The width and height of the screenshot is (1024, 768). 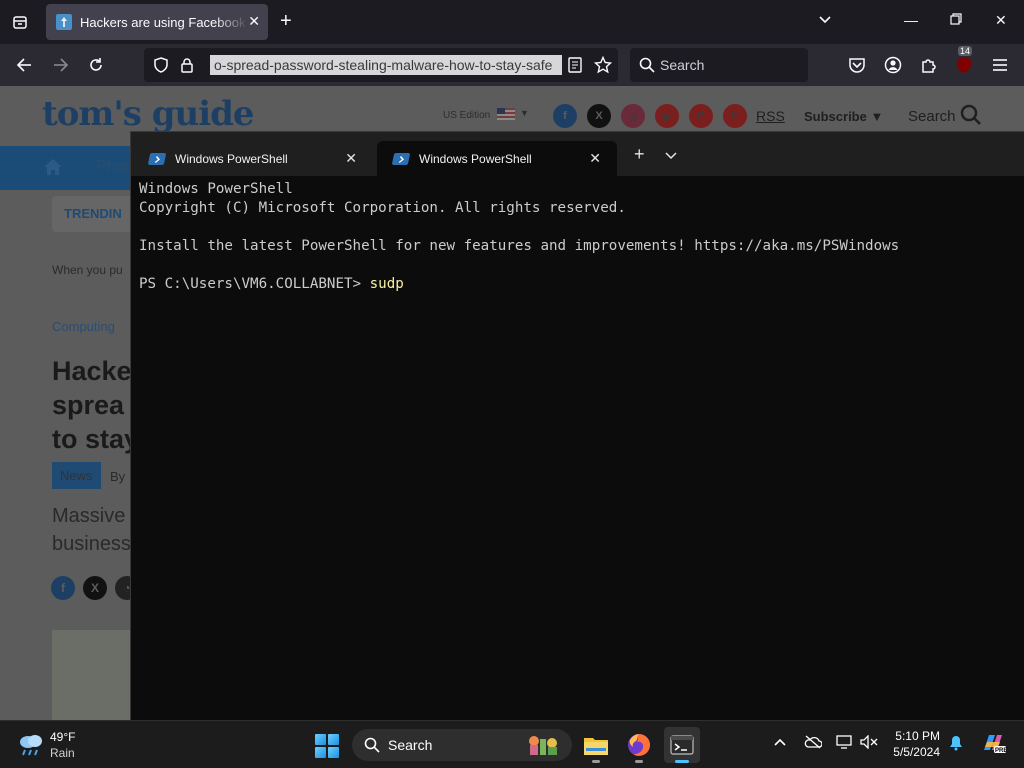 I want to click on windows-terminal-icon, so click(x=682, y=745).